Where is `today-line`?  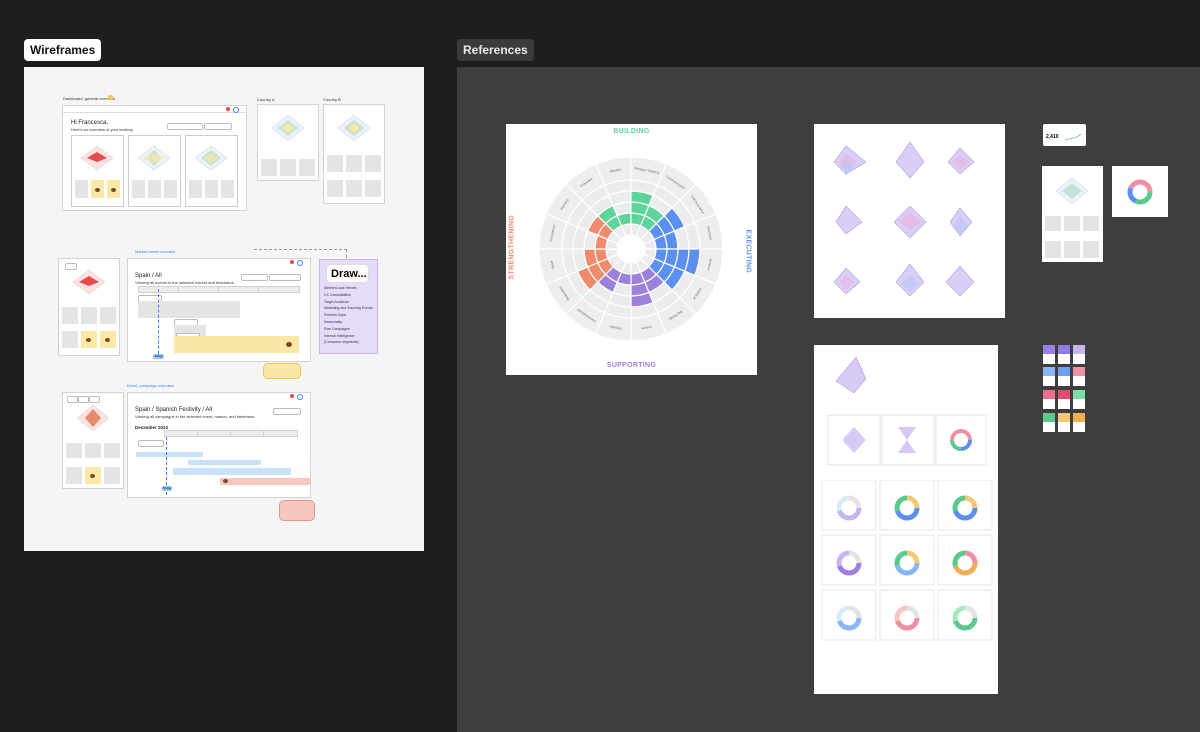
today-line is located at coordinates (158, 324).